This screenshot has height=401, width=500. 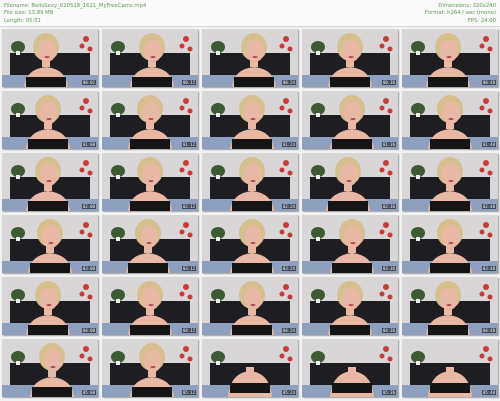 I want to click on length-label: Length: 05:51, so click(x=23, y=20).